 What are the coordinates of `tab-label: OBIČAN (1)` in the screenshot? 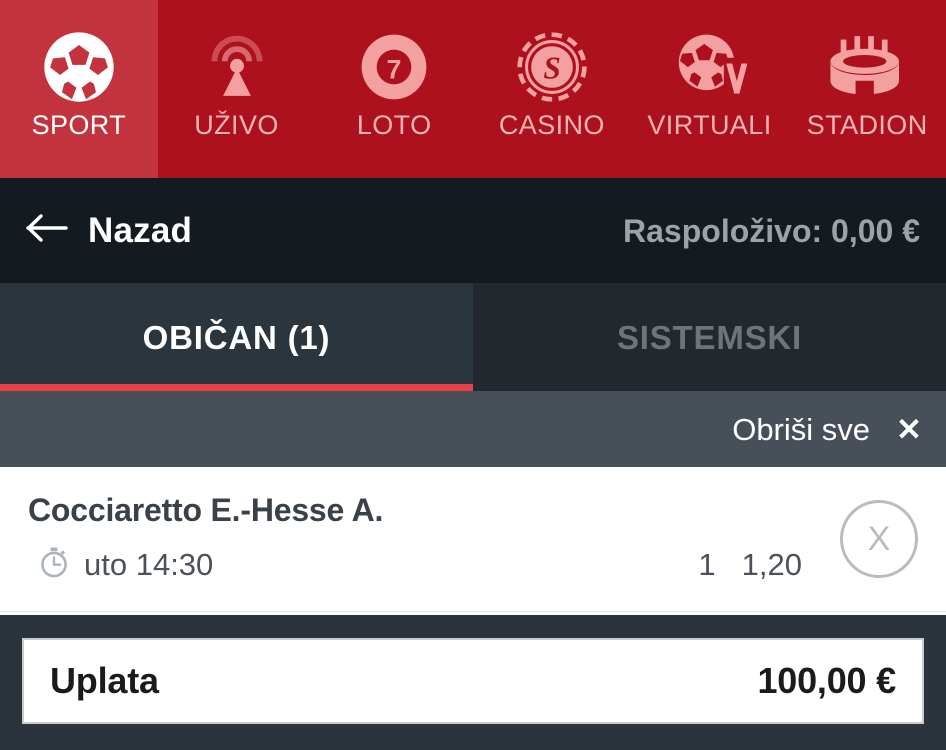 It's located at (236, 337).